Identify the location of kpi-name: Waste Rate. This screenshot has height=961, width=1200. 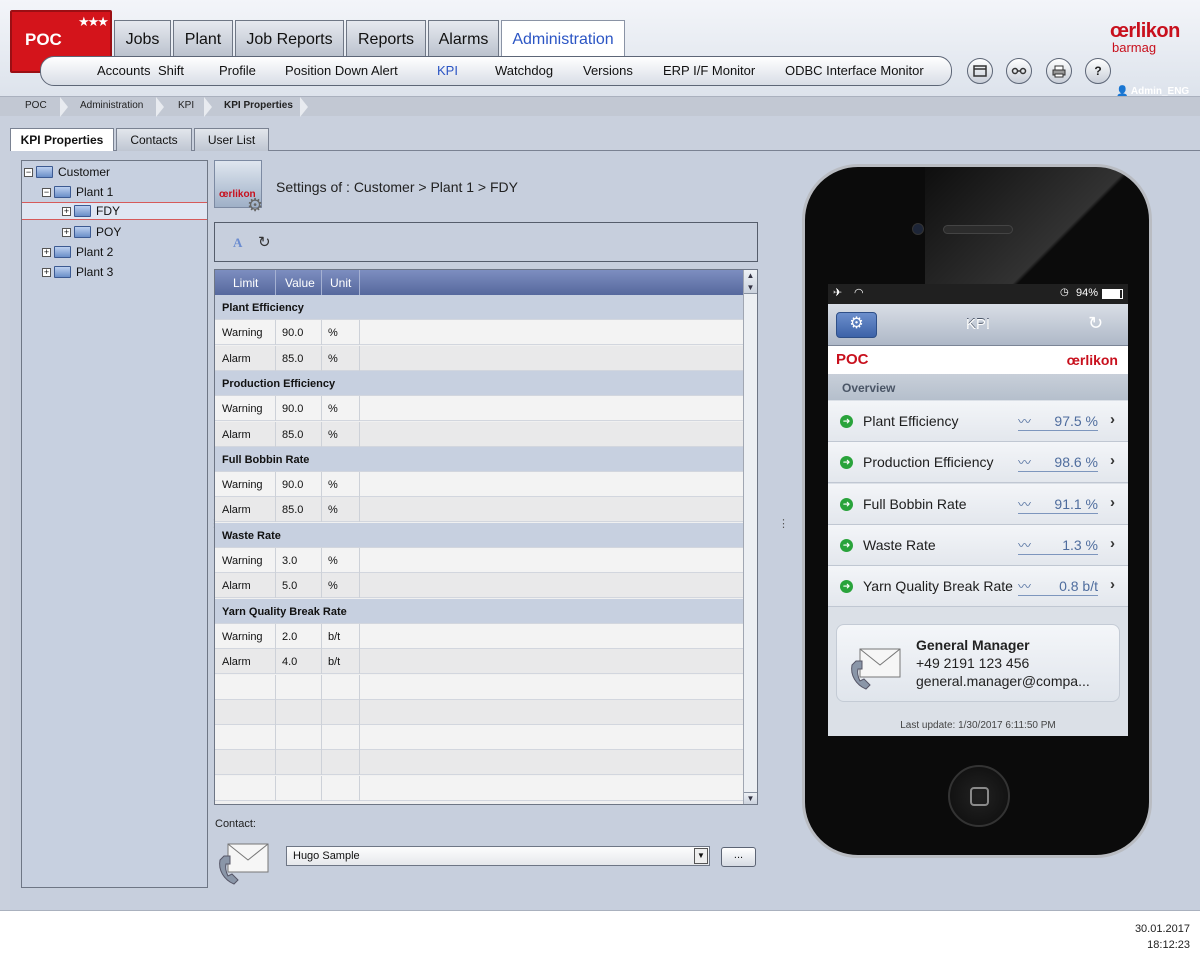
(899, 544).